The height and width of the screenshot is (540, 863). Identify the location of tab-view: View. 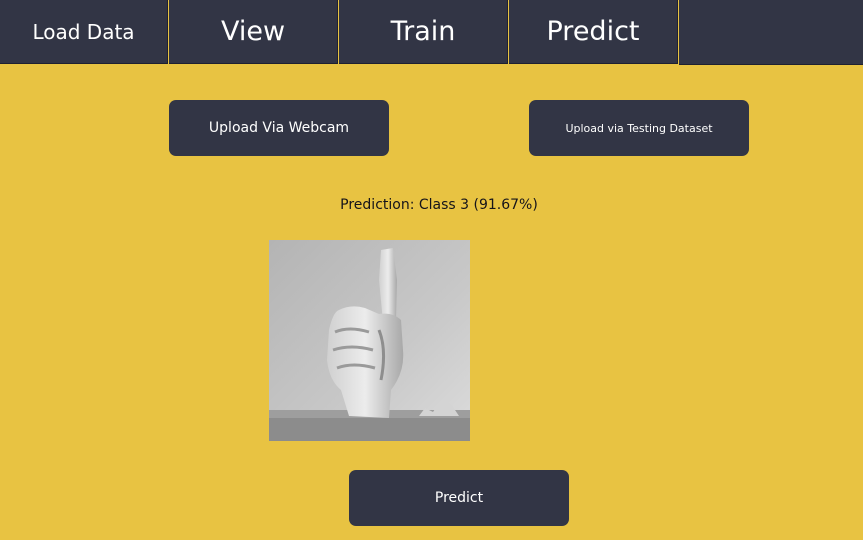
(253, 32).